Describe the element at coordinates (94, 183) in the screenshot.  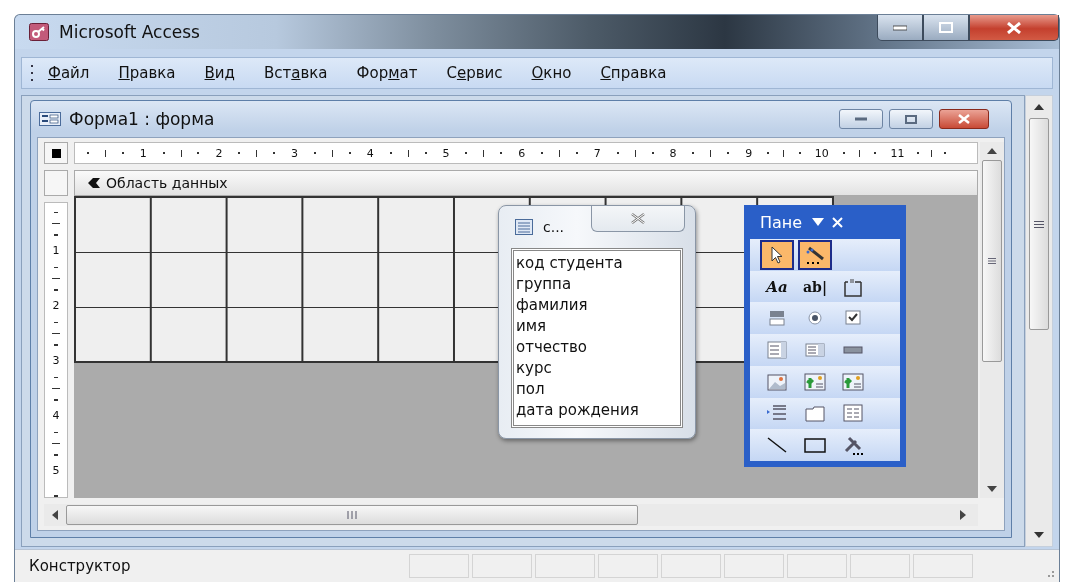
I see `section-arrow-icon` at that location.